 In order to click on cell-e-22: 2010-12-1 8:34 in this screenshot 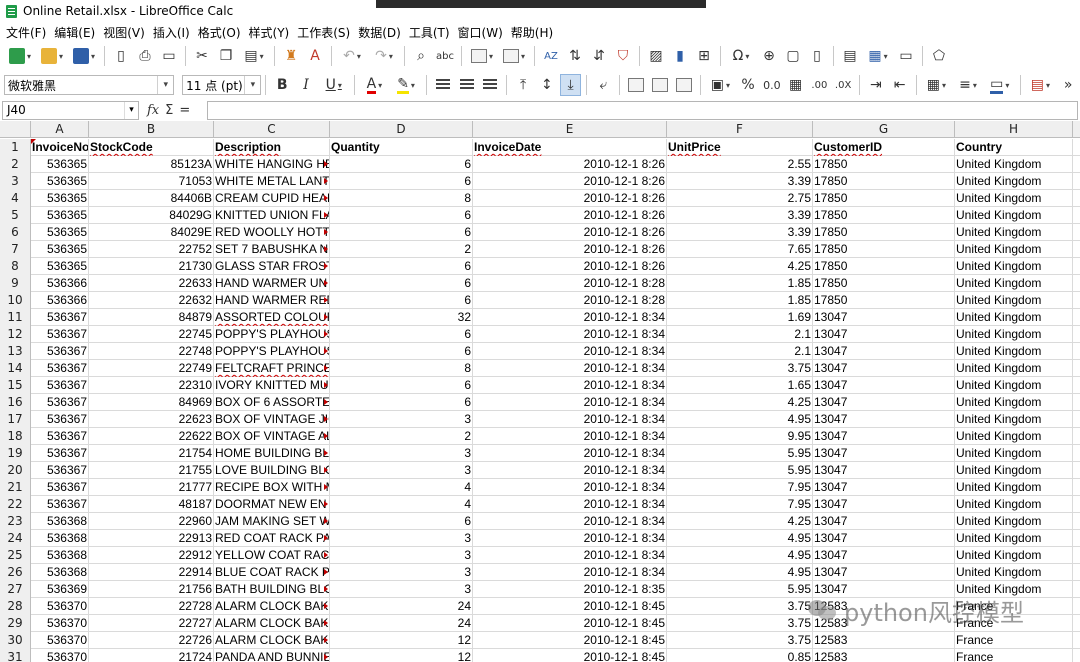, I will do `click(570, 504)`.